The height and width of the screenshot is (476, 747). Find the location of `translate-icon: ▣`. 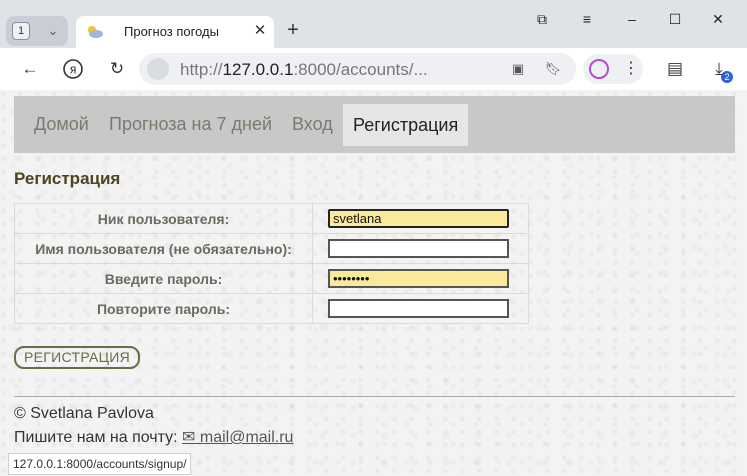

translate-icon: ▣ is located at coordinates (518, 69).